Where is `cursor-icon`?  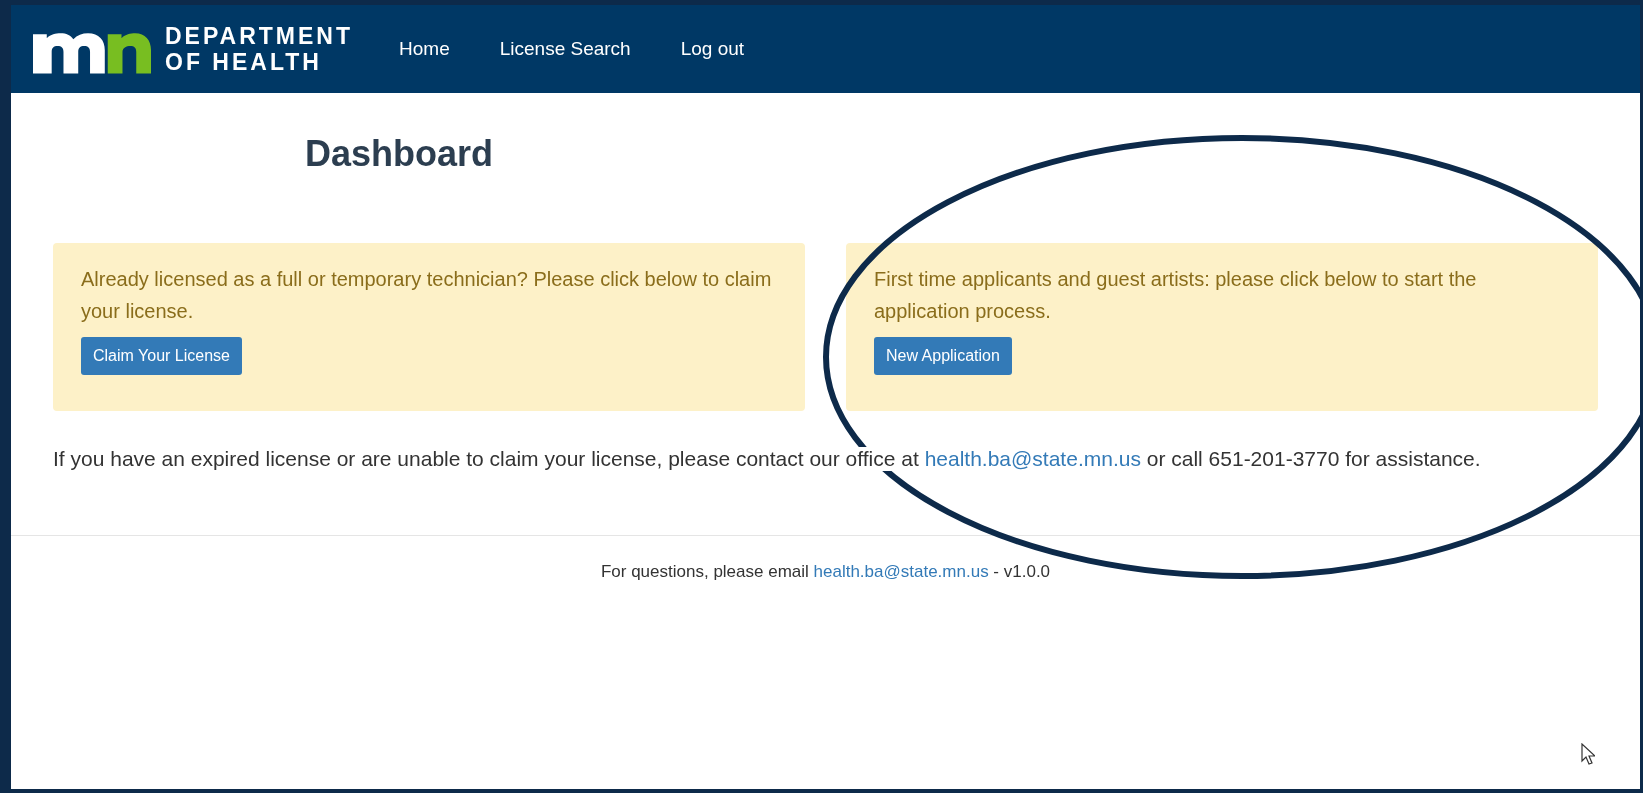
cursor-icon is located at coordinates (1588, 754).